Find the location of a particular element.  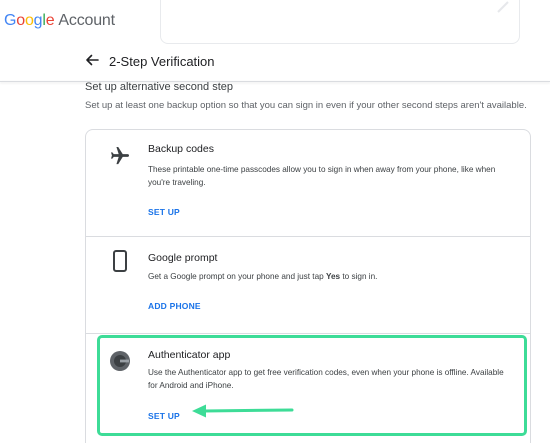

page-title: 2-Step Verification is located at coordinates (162, 61).